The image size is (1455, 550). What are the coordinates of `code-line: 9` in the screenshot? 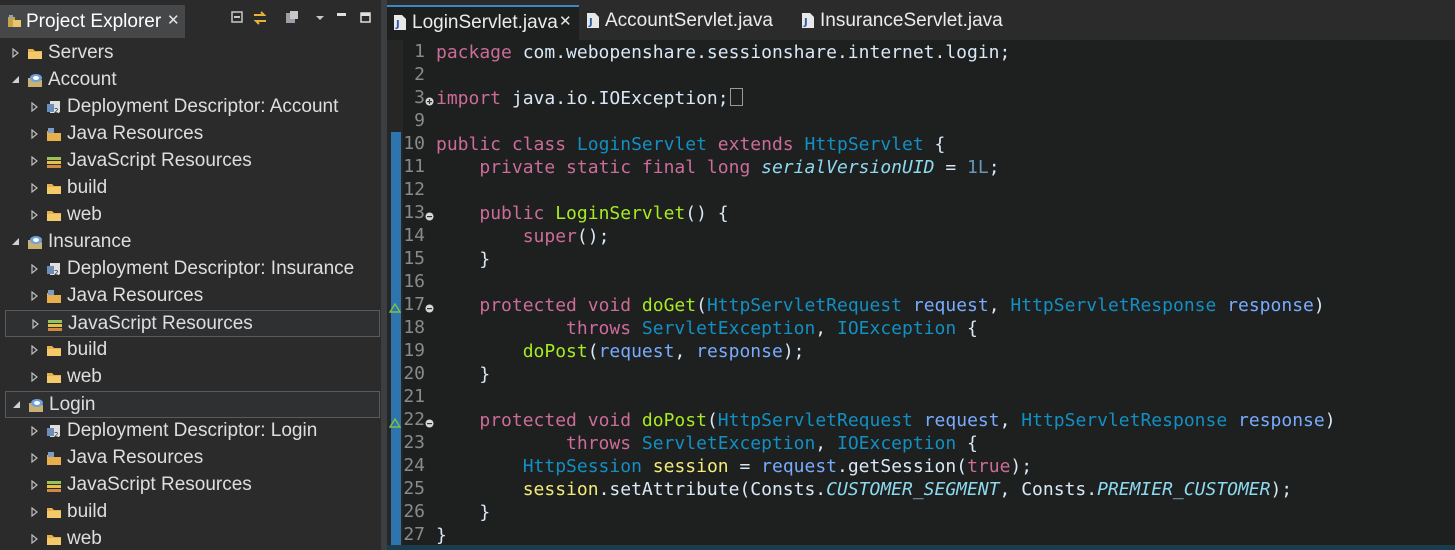 It's located at (921, 121).